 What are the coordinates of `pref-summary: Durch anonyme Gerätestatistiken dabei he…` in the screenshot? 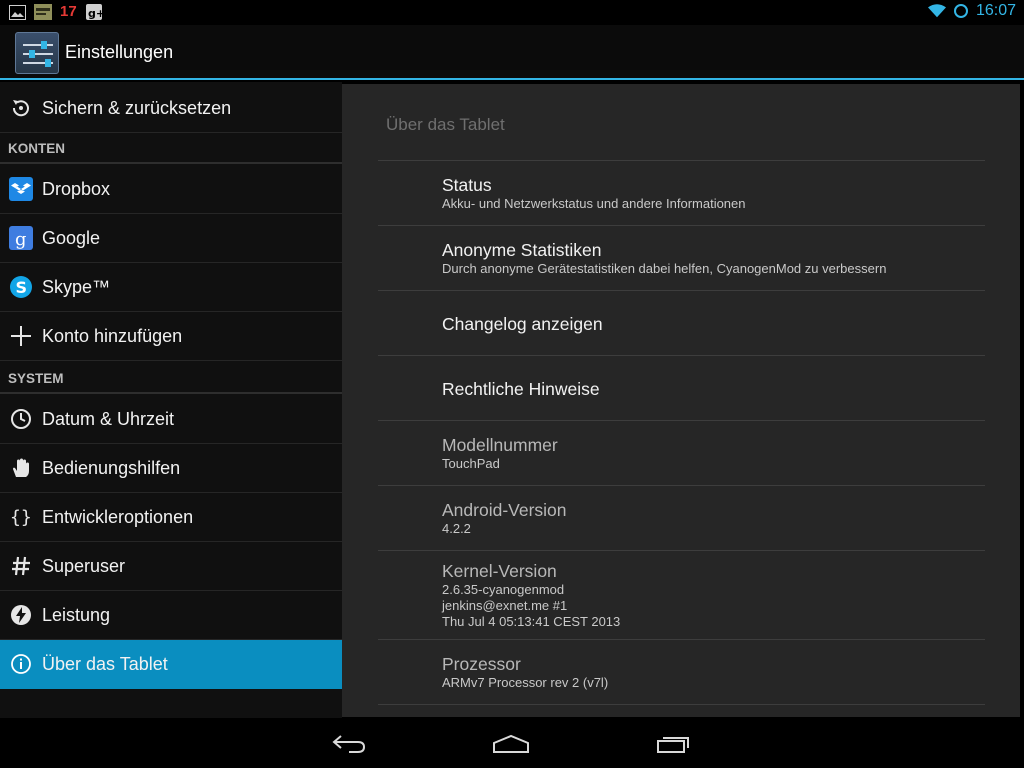 It's located at (664, 268).